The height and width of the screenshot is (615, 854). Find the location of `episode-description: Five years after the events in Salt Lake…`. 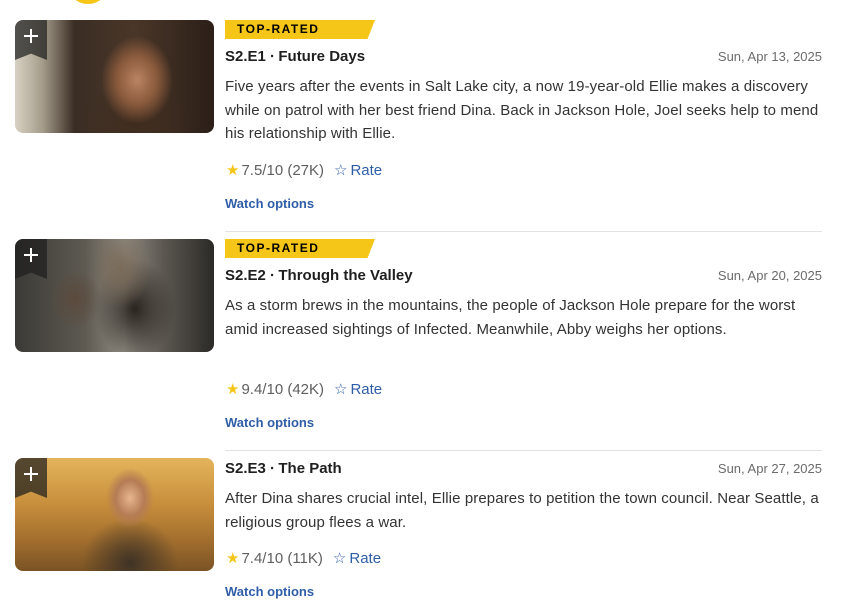

episode-description: Five years after the events in Salt Lake… is located at coordinates (522, 110).